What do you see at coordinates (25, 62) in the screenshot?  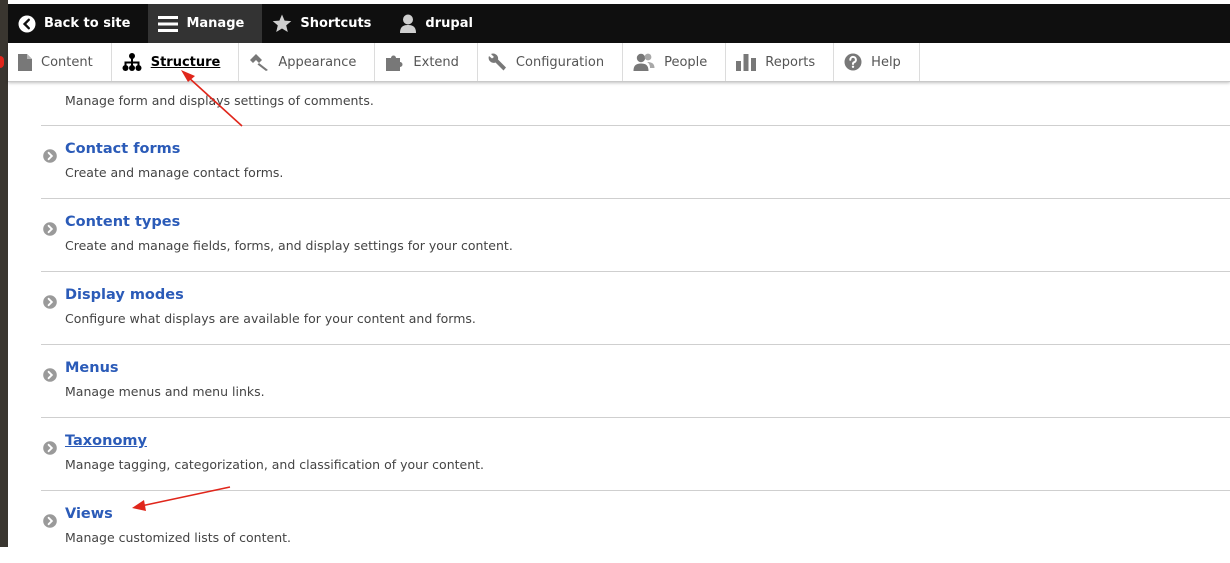 I see `page-icon` at bounding box center [25, 62].